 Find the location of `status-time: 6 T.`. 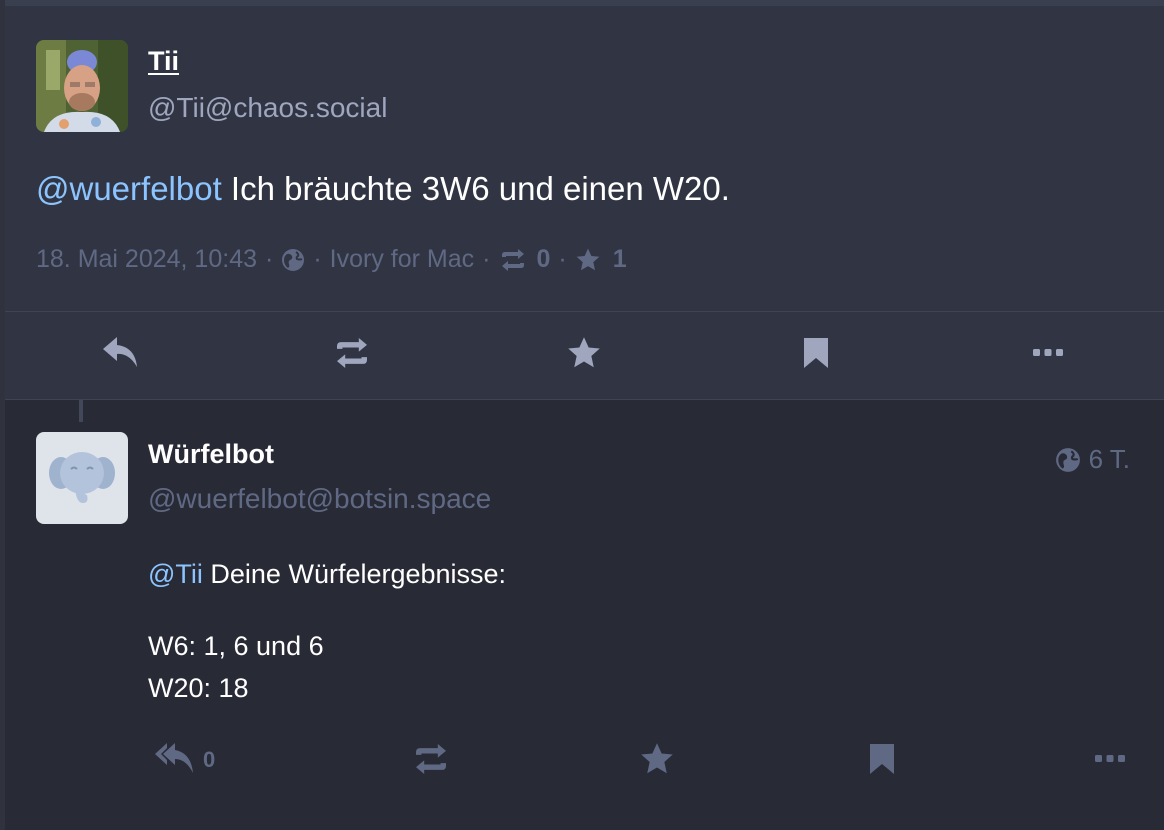

status-time: 6 T. is located at coordinates (1092, 459).